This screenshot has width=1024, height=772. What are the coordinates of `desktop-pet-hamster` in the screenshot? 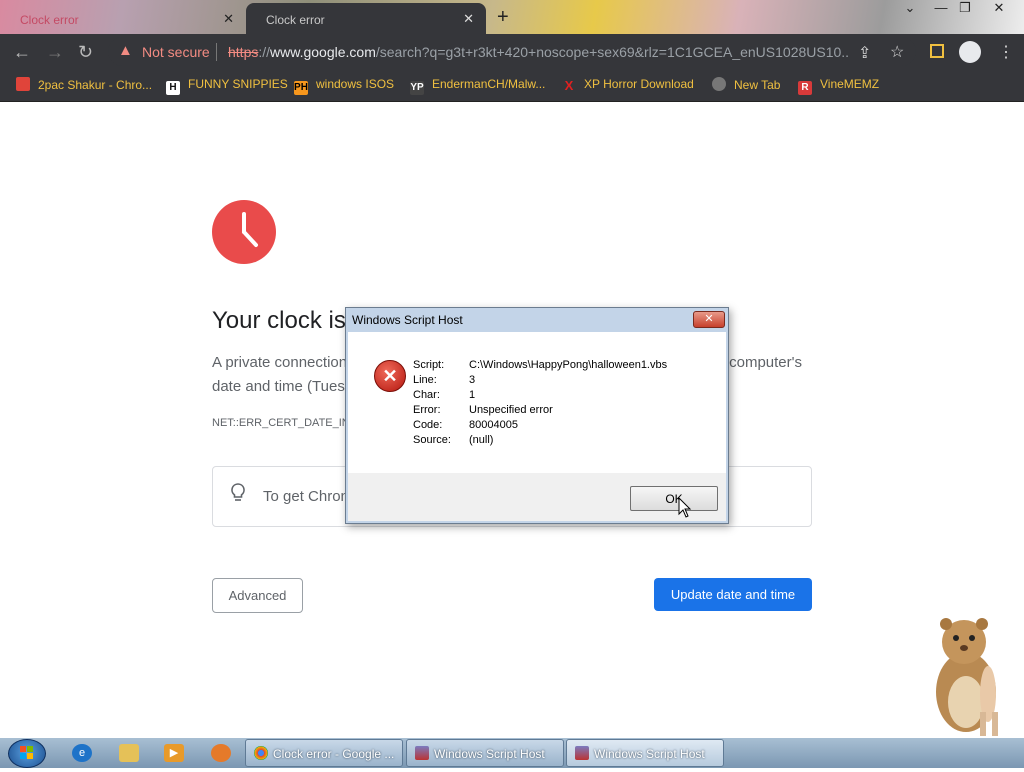 It's located at (968, 677).